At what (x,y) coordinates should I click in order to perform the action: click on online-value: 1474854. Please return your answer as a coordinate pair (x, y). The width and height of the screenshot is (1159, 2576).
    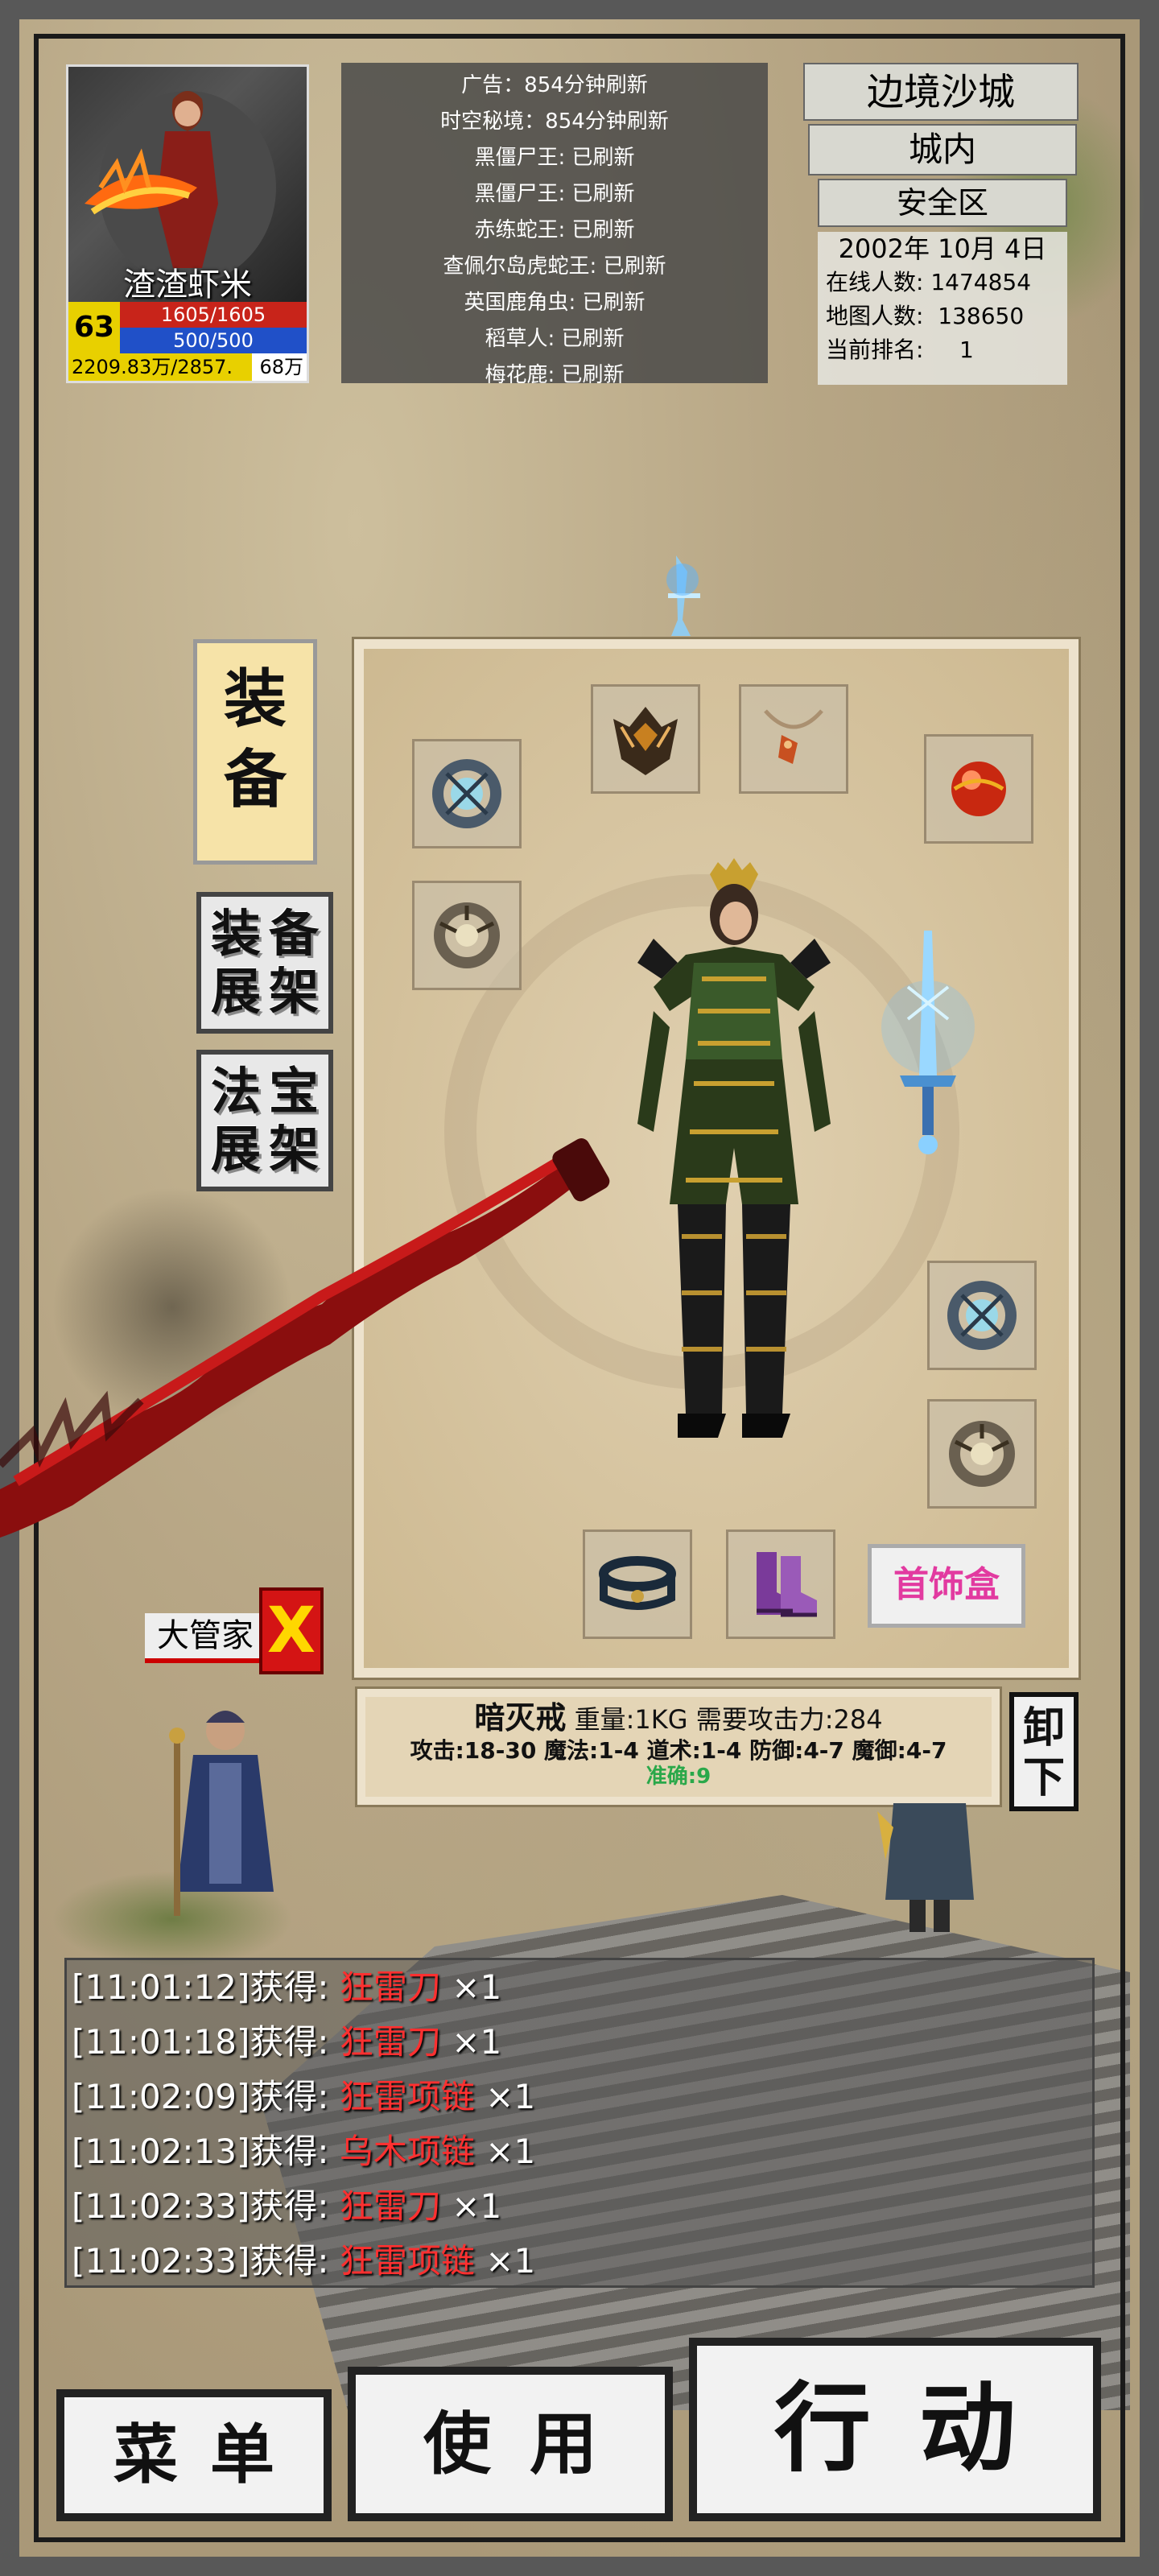
    Looking at the image, I should click on (981, 282).